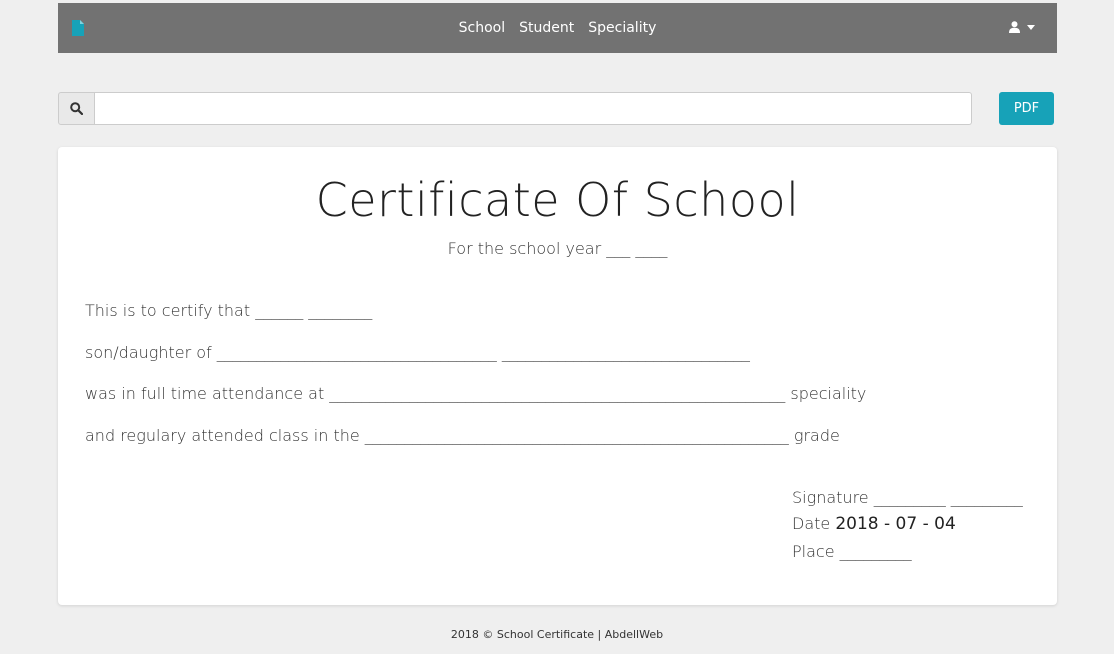 The height and width of the screenshot is (654, 1114). I want to click on search-bar, so click(515, 108).